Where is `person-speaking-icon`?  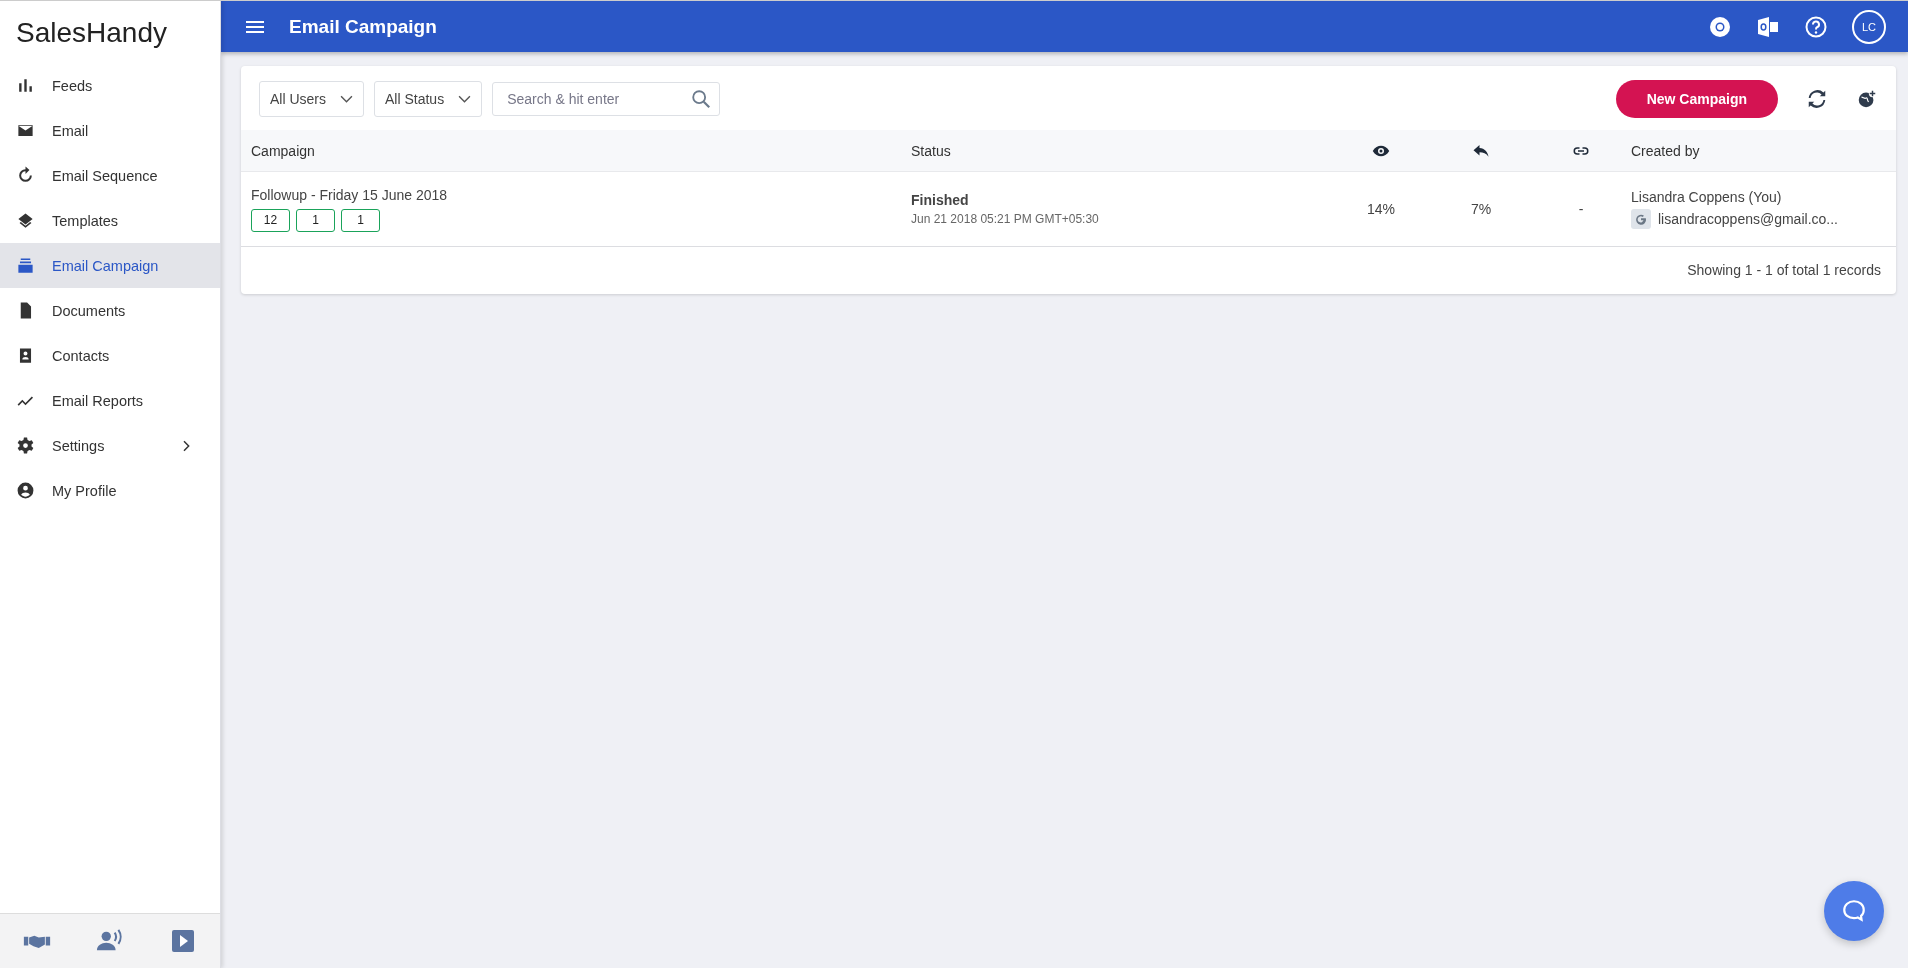 person-speaking-icon is located at coordinates (110, 941).